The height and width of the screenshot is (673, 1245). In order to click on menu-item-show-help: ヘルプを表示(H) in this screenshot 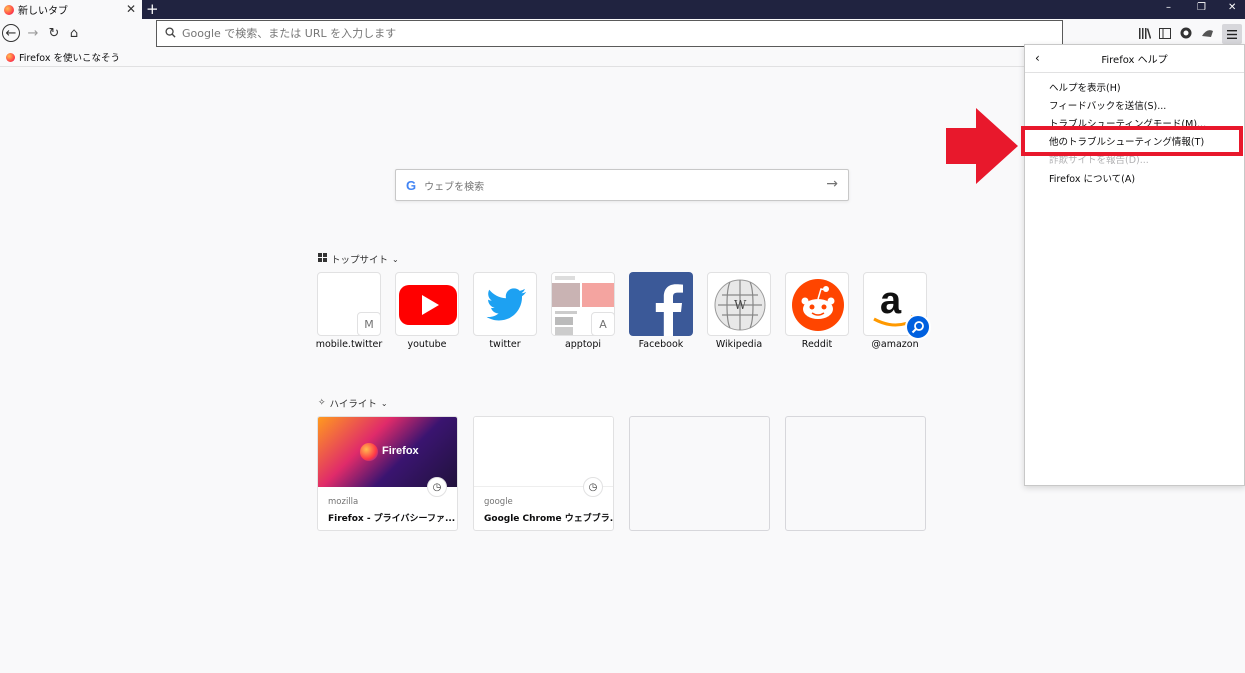, I will do `click(1085, 87)`.